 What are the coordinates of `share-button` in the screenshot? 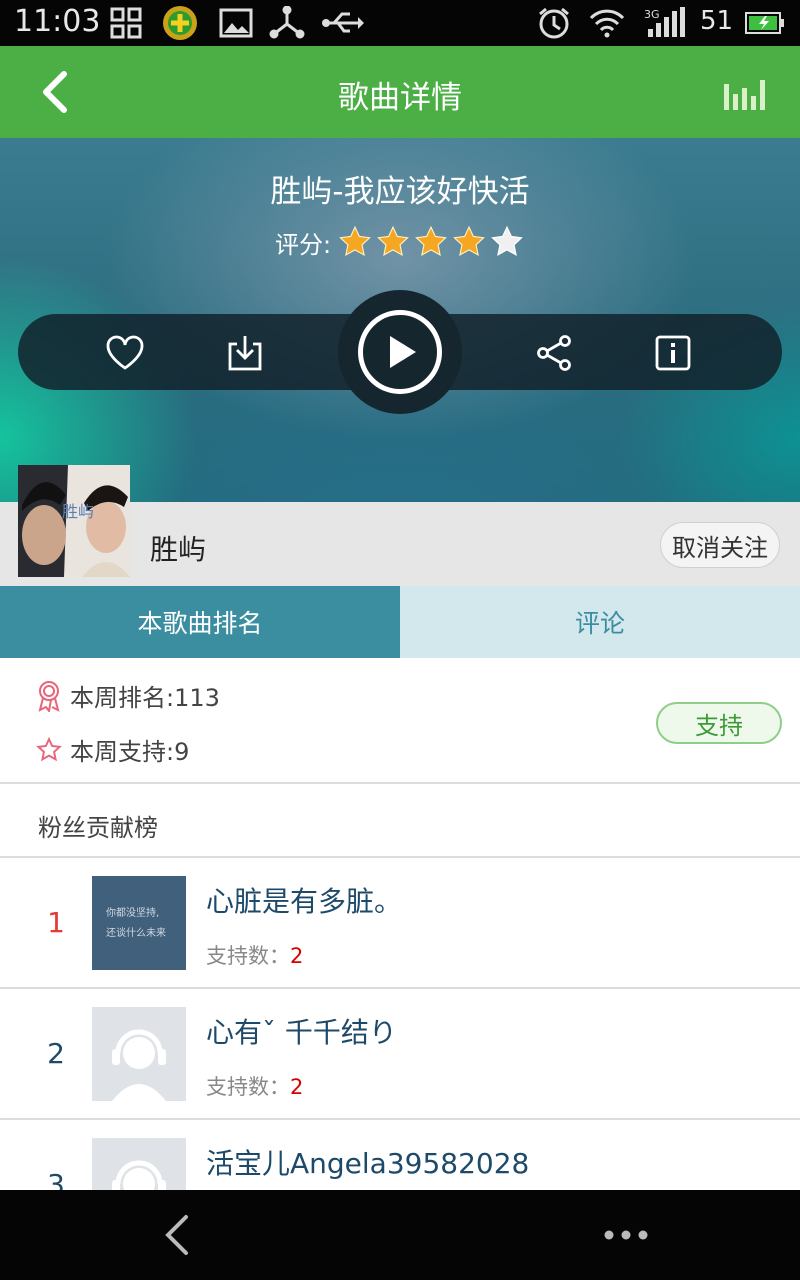 It's located at (555, 353).